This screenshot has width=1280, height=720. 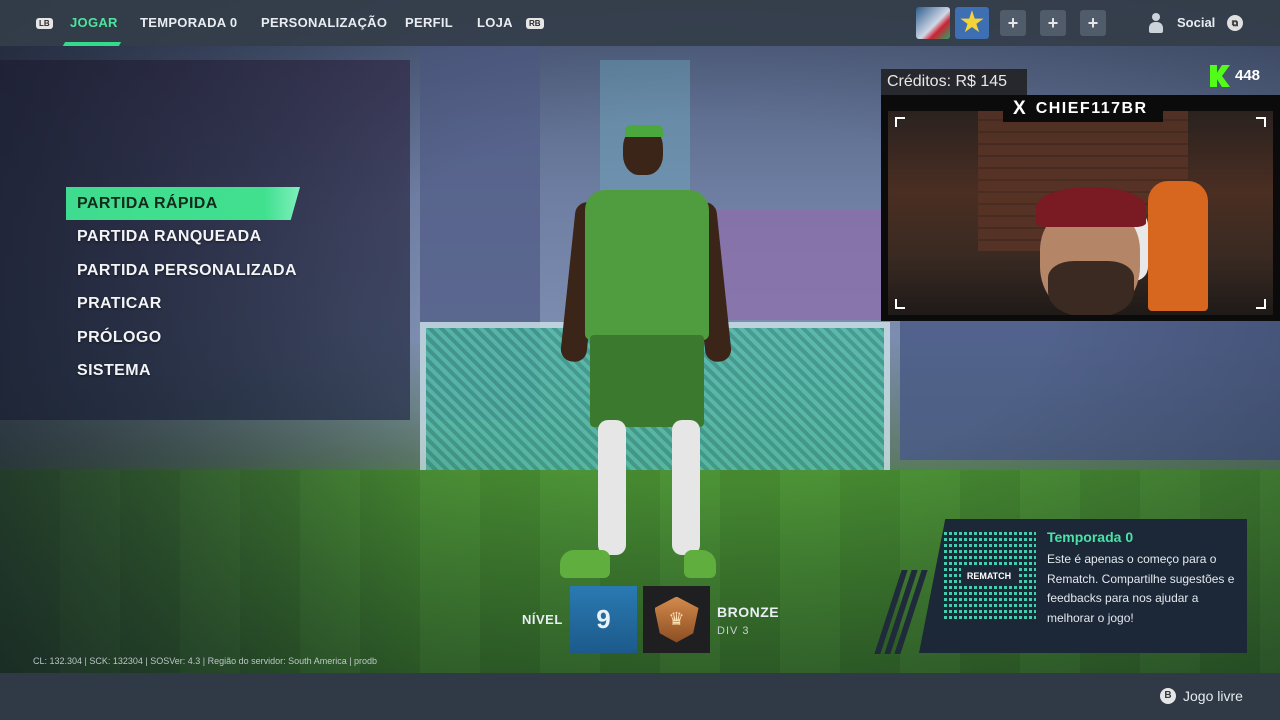 What do you see at coordinates (954, 82) in the screenshot?
I see `credits-display: Créditos: R$ 145` at bounding box center [954, 82].